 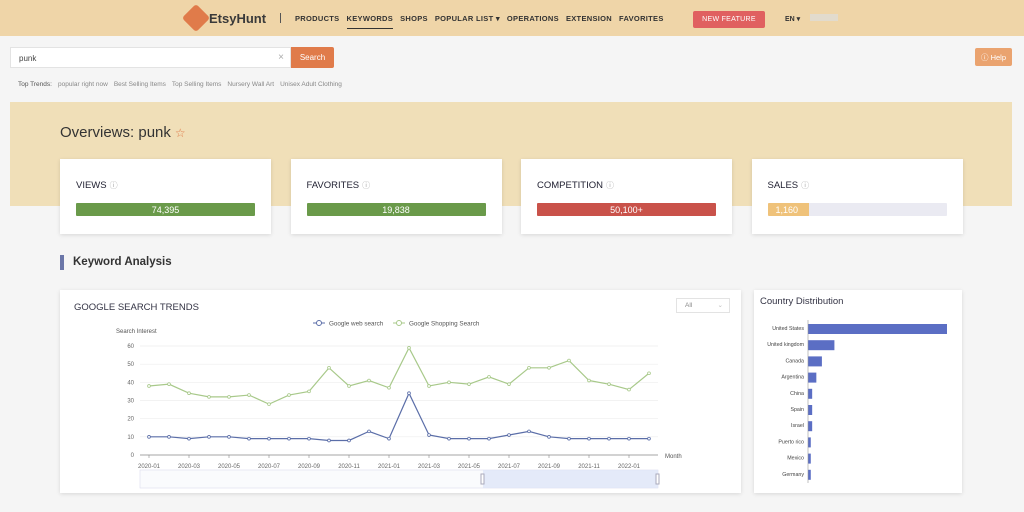 What do you see at coordinates (130, 438) in the screenshot?
I see `y-tick-label: 10` at bounding box center [130, 438].